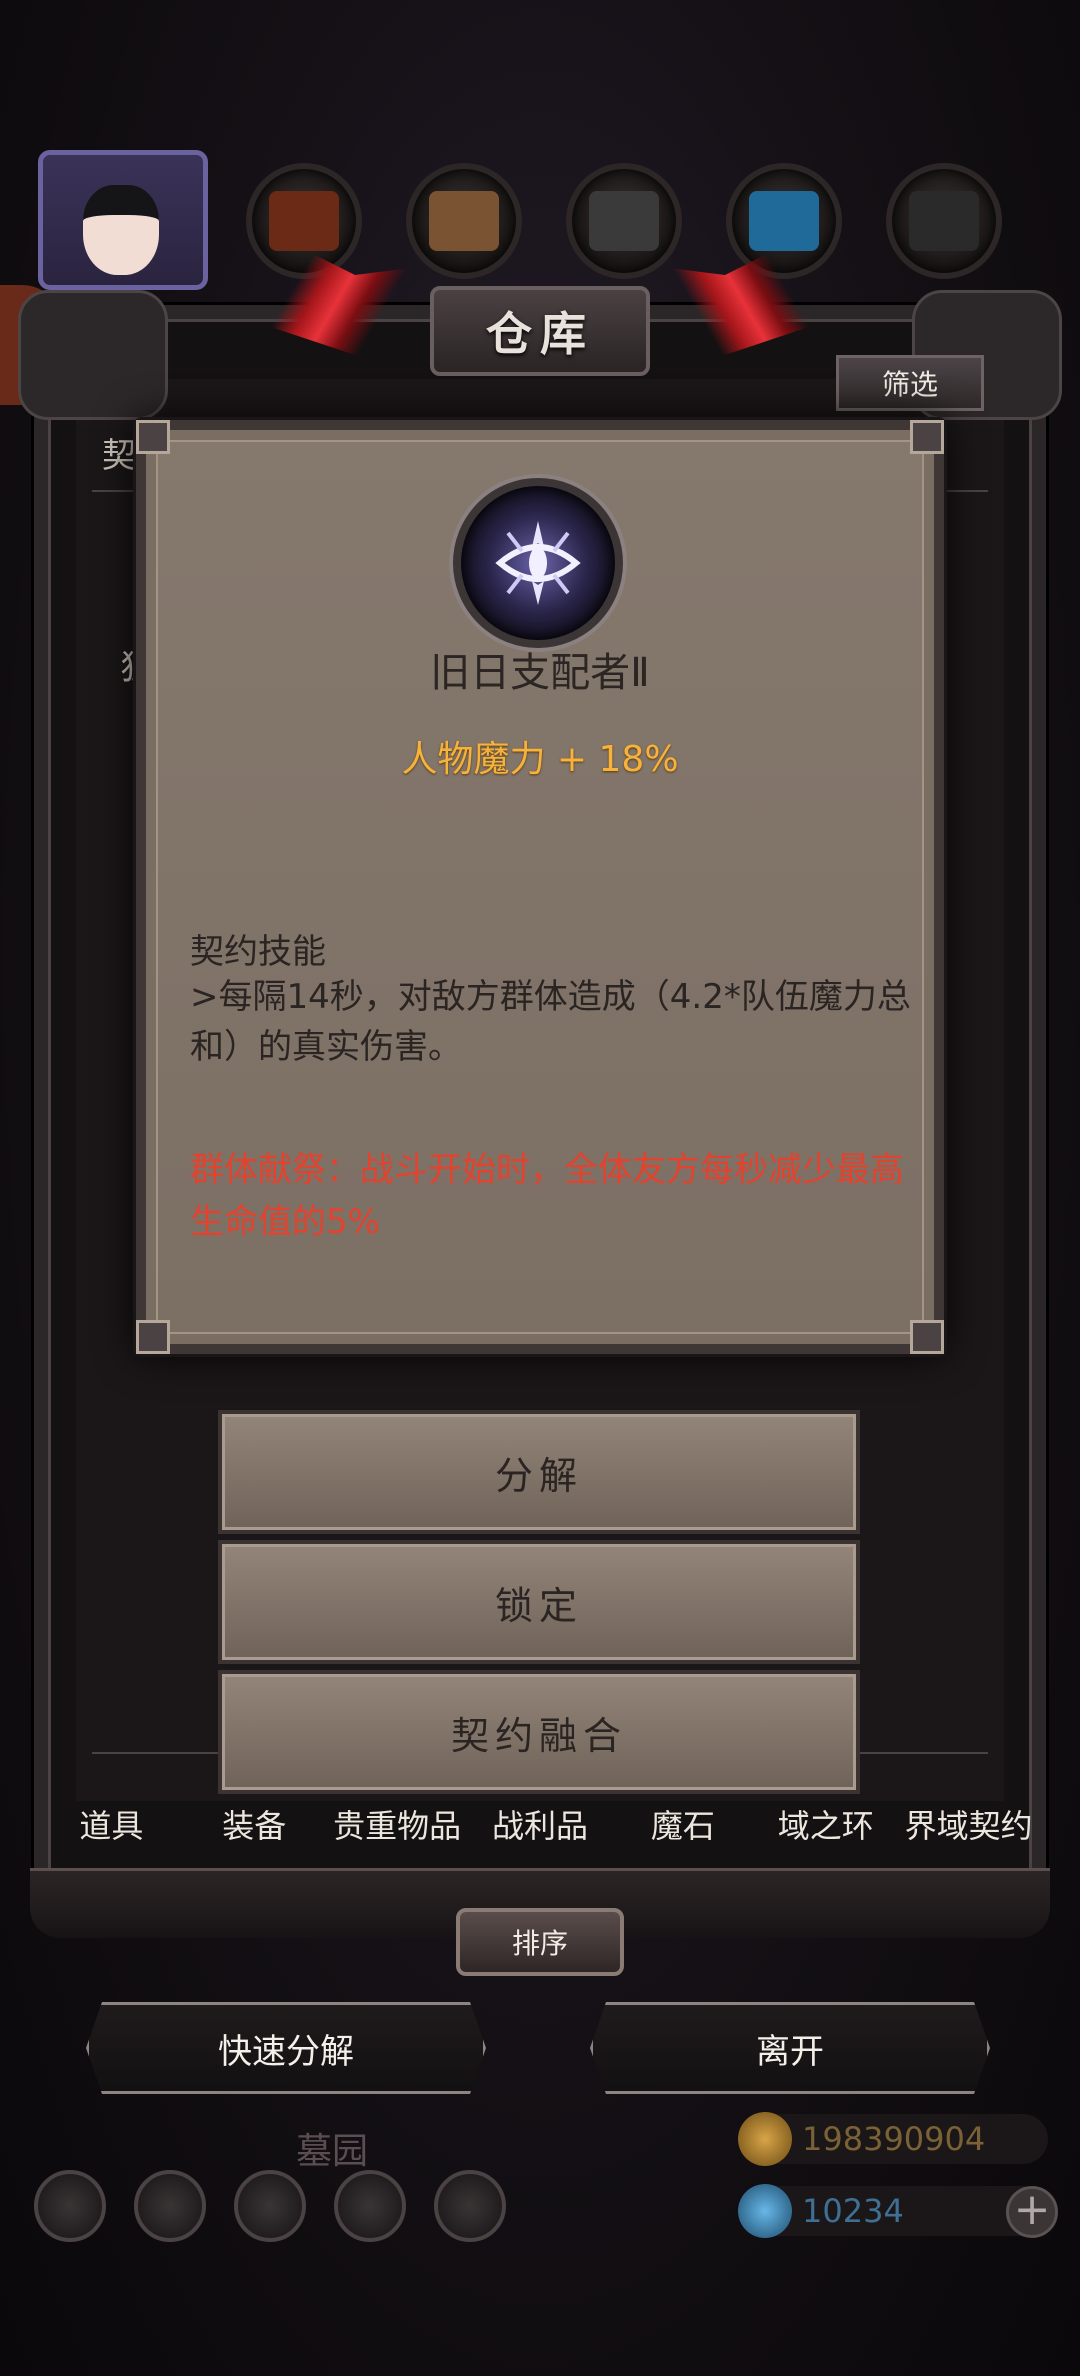 The height and width of the screenshot is (2376, 1080). Describe the element at coordinates (540, 673) in the screenshot. I see `item-name: 旧日支配者Ⅱ` at that location.